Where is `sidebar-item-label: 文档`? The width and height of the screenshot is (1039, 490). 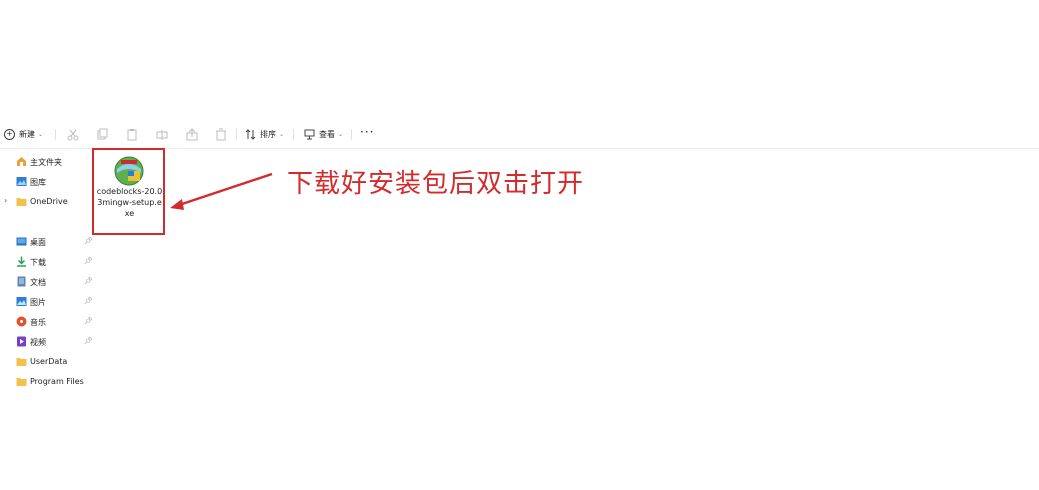
sidebar-item-label: 文档 is located at coordinates (38, 282).